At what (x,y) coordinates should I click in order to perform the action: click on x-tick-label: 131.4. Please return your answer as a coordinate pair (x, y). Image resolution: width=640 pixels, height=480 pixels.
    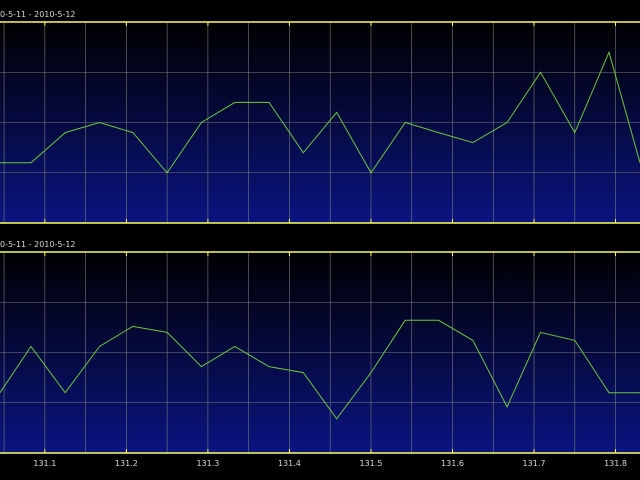
    Looking at the image, I should click on (289, 463).